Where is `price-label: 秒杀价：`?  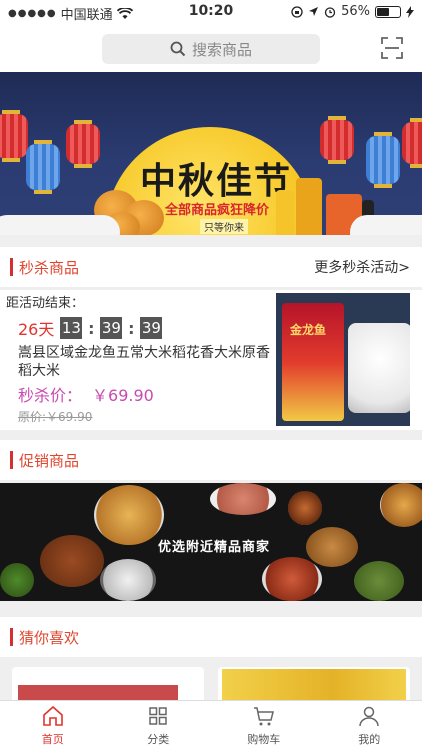 price-label: 秒杀价： is located at coordinates (50, 395).